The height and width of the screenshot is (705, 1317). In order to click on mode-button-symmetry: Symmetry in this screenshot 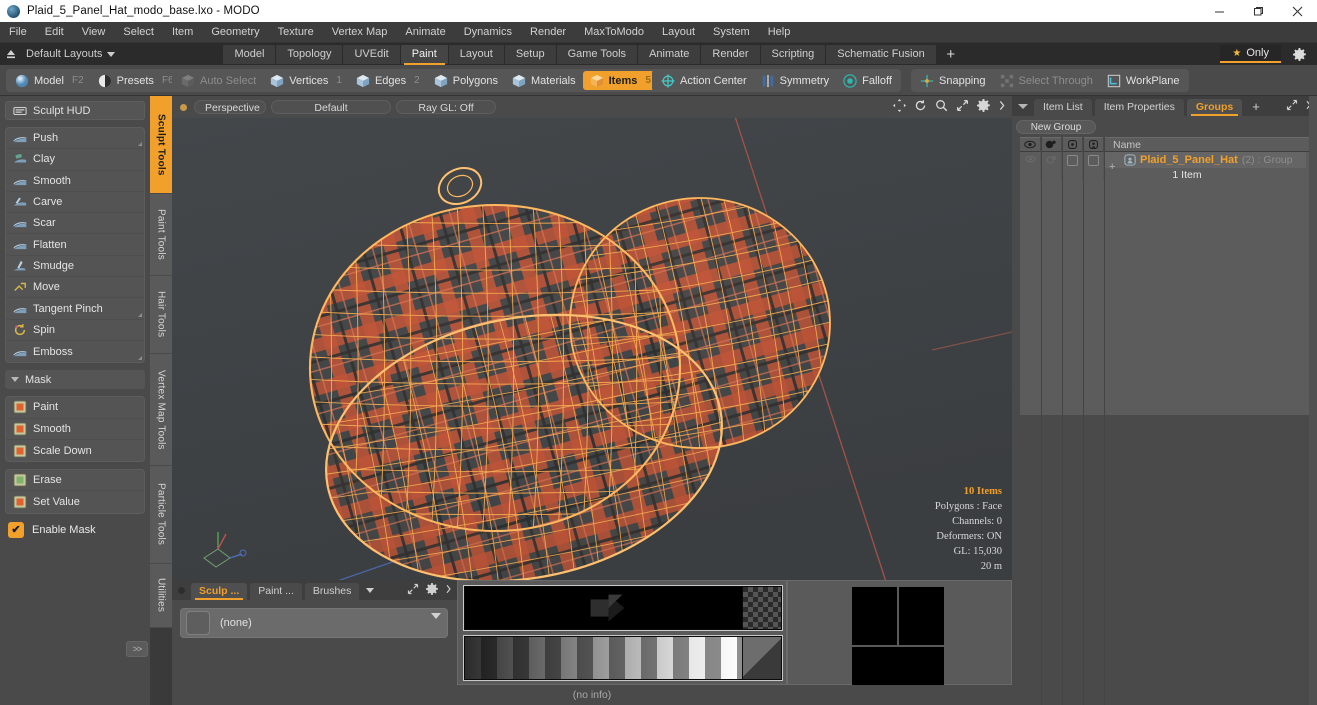, I will do `click(795, 80)`.